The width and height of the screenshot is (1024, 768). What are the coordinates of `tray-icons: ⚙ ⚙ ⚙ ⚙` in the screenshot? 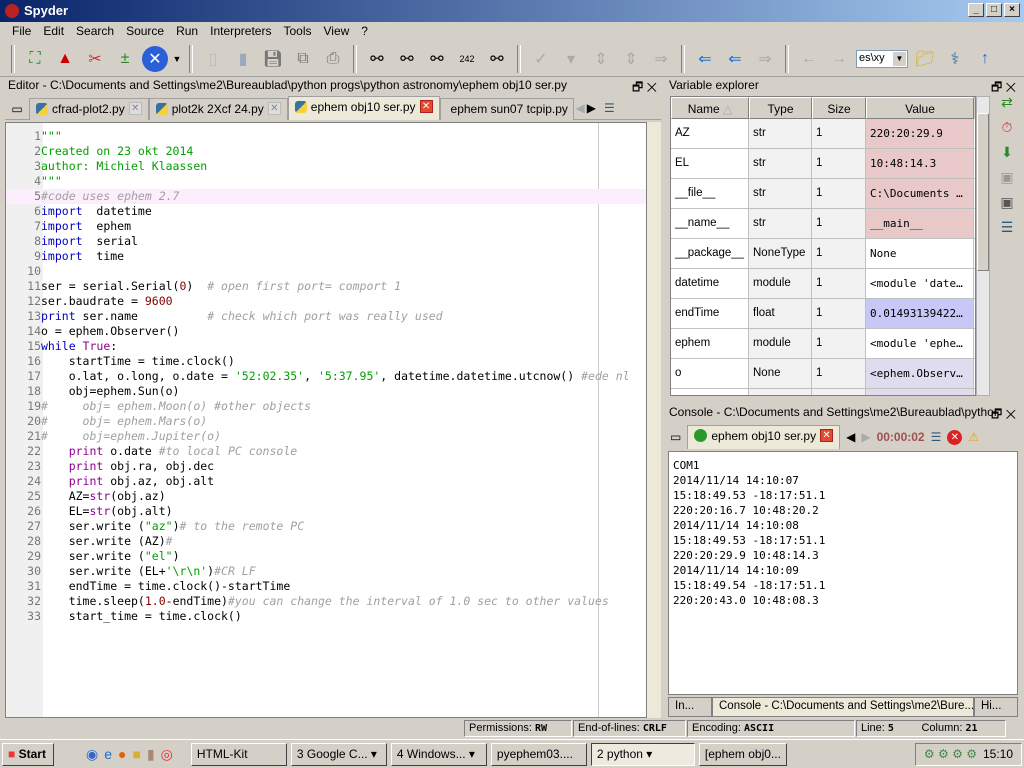 It's located at (950, 754).